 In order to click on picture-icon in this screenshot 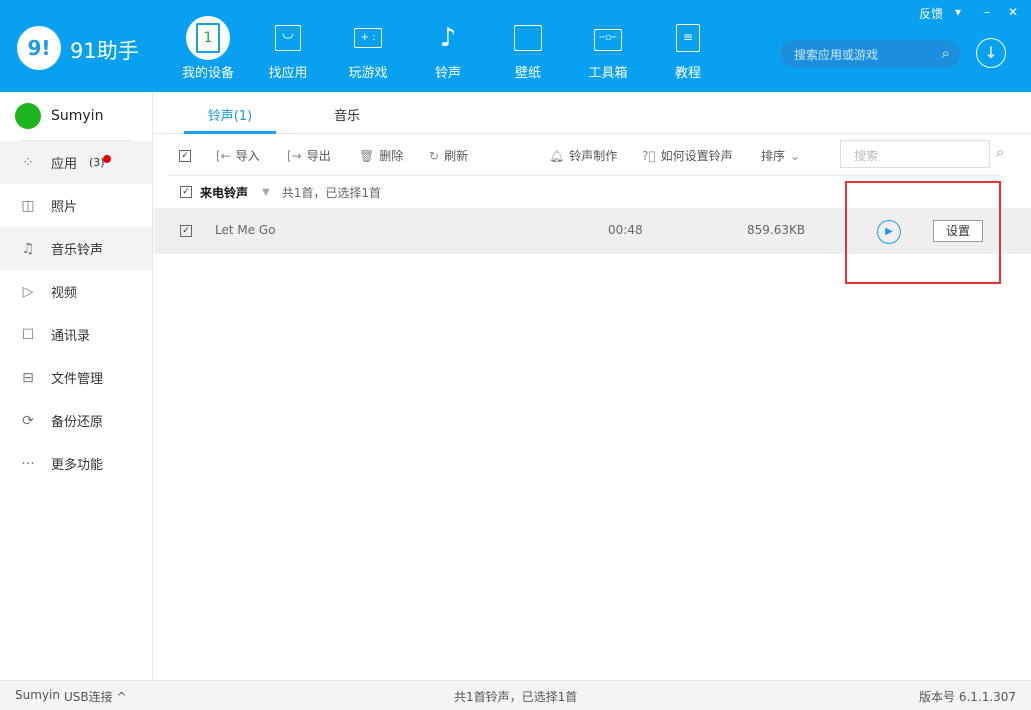, I will do `click(528, 38)`.